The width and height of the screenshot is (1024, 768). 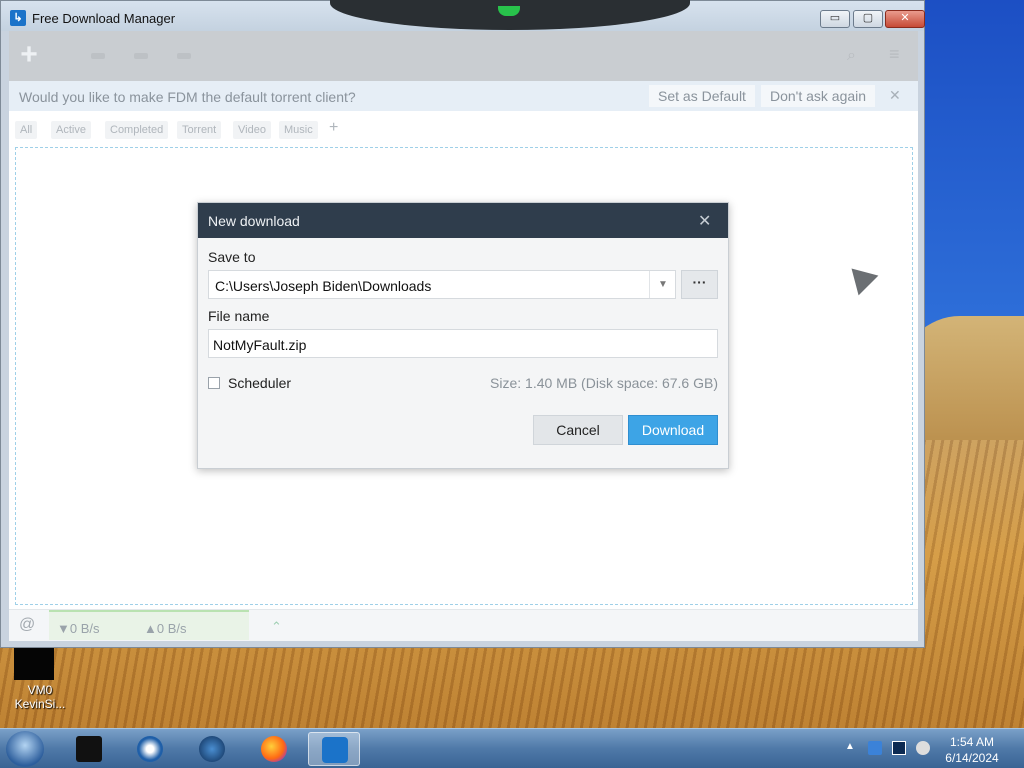 What do you see at coordinates (463, 343) in the screenshot?
I see `file-name-field: NotMyFault.zip` at bounding box center [463, 343].